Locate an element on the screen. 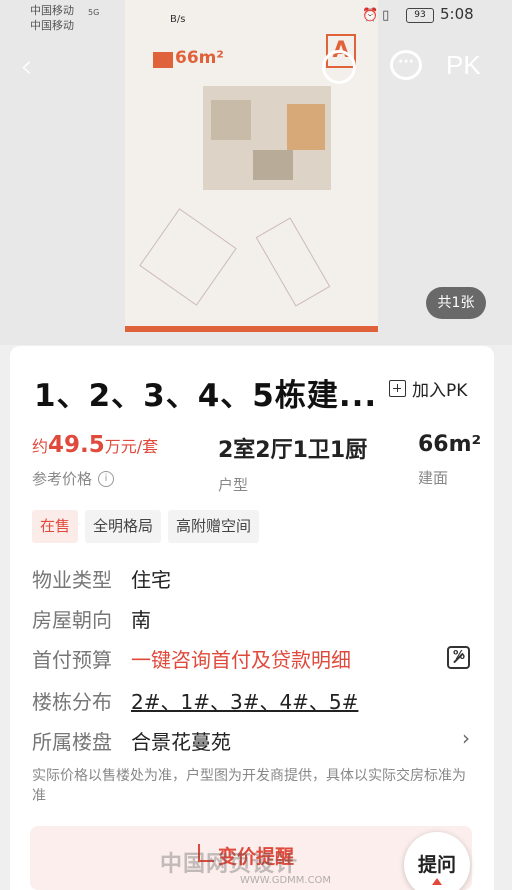  row-key: 房屋朝向 is located at coordinates (72, 620).